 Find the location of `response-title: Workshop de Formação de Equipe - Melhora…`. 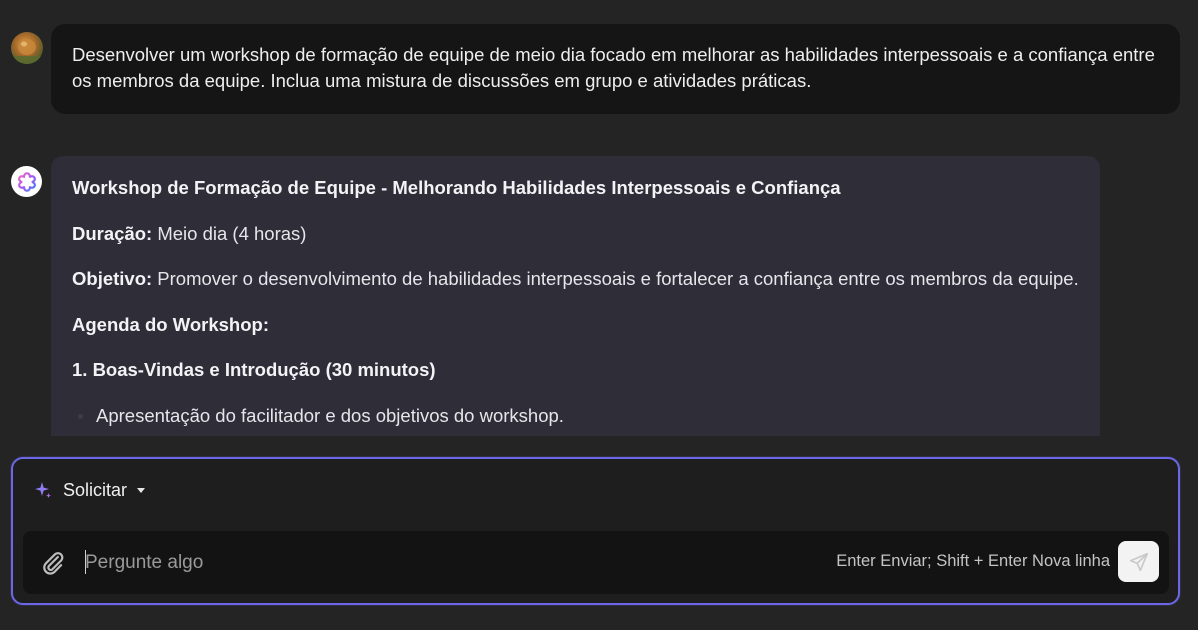

response-title: Workshop de Formação de Equipe - Melhora… is located at coordinates (456, 187).